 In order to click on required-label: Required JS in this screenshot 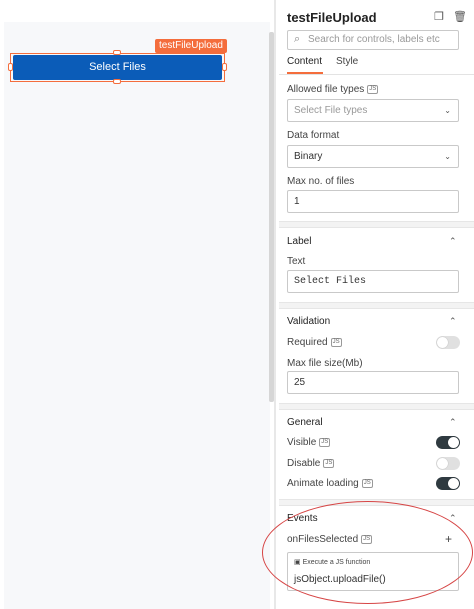, I will do `click(314, 342)`.